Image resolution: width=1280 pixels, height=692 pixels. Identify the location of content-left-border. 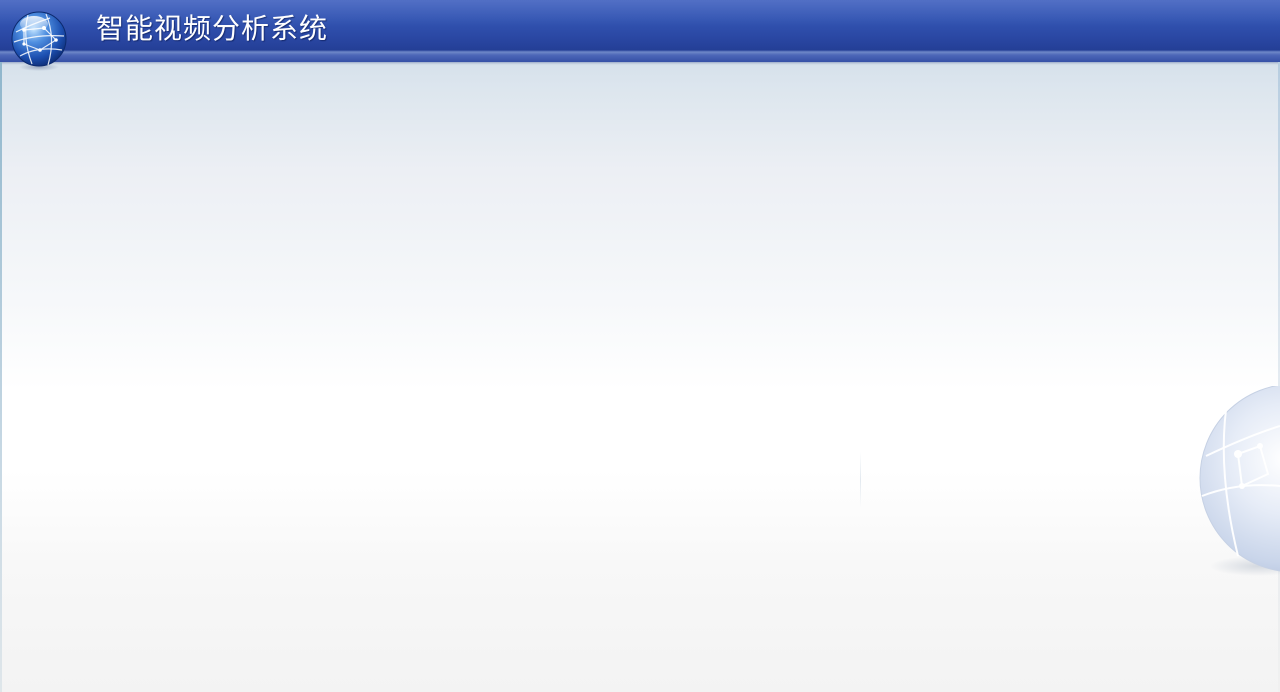
(1, 377).